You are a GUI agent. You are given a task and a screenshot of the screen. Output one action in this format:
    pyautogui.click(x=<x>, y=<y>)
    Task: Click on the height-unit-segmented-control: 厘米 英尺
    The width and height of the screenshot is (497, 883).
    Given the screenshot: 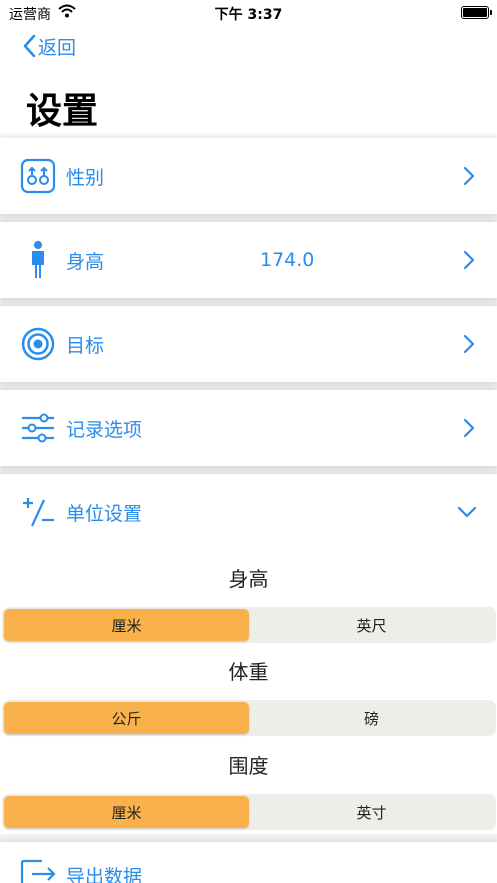 What is the action you would take?
    pyautogui.click(x=249, y=625)
    